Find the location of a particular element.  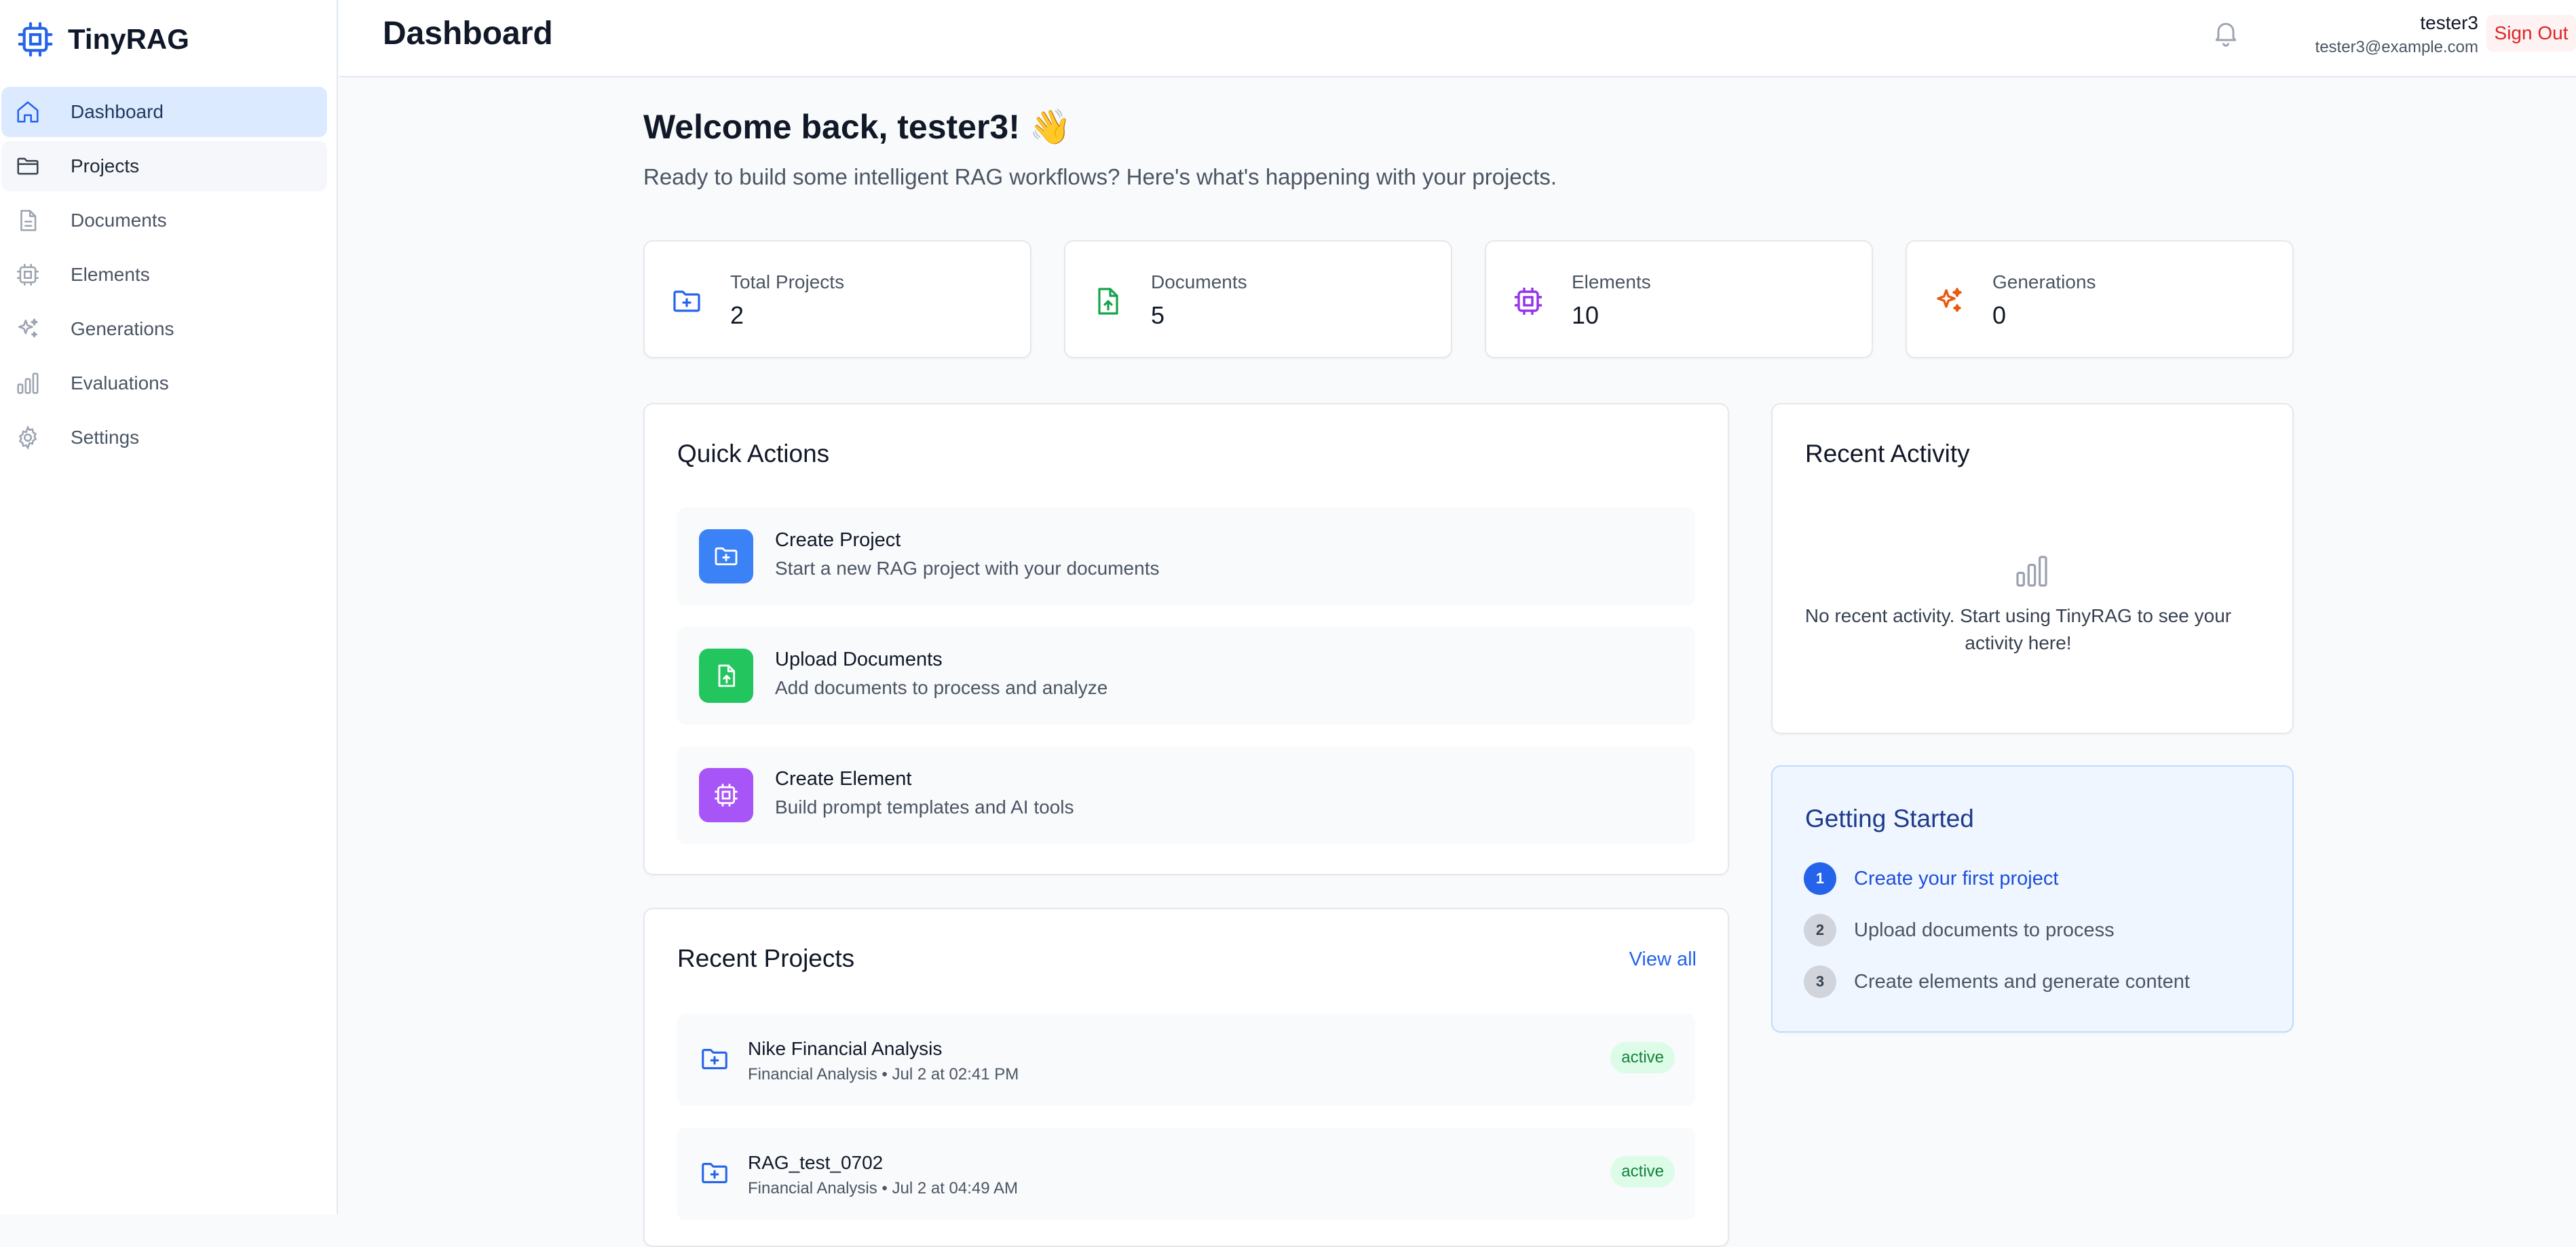

gear-icon is located at coordinates (28, 437).